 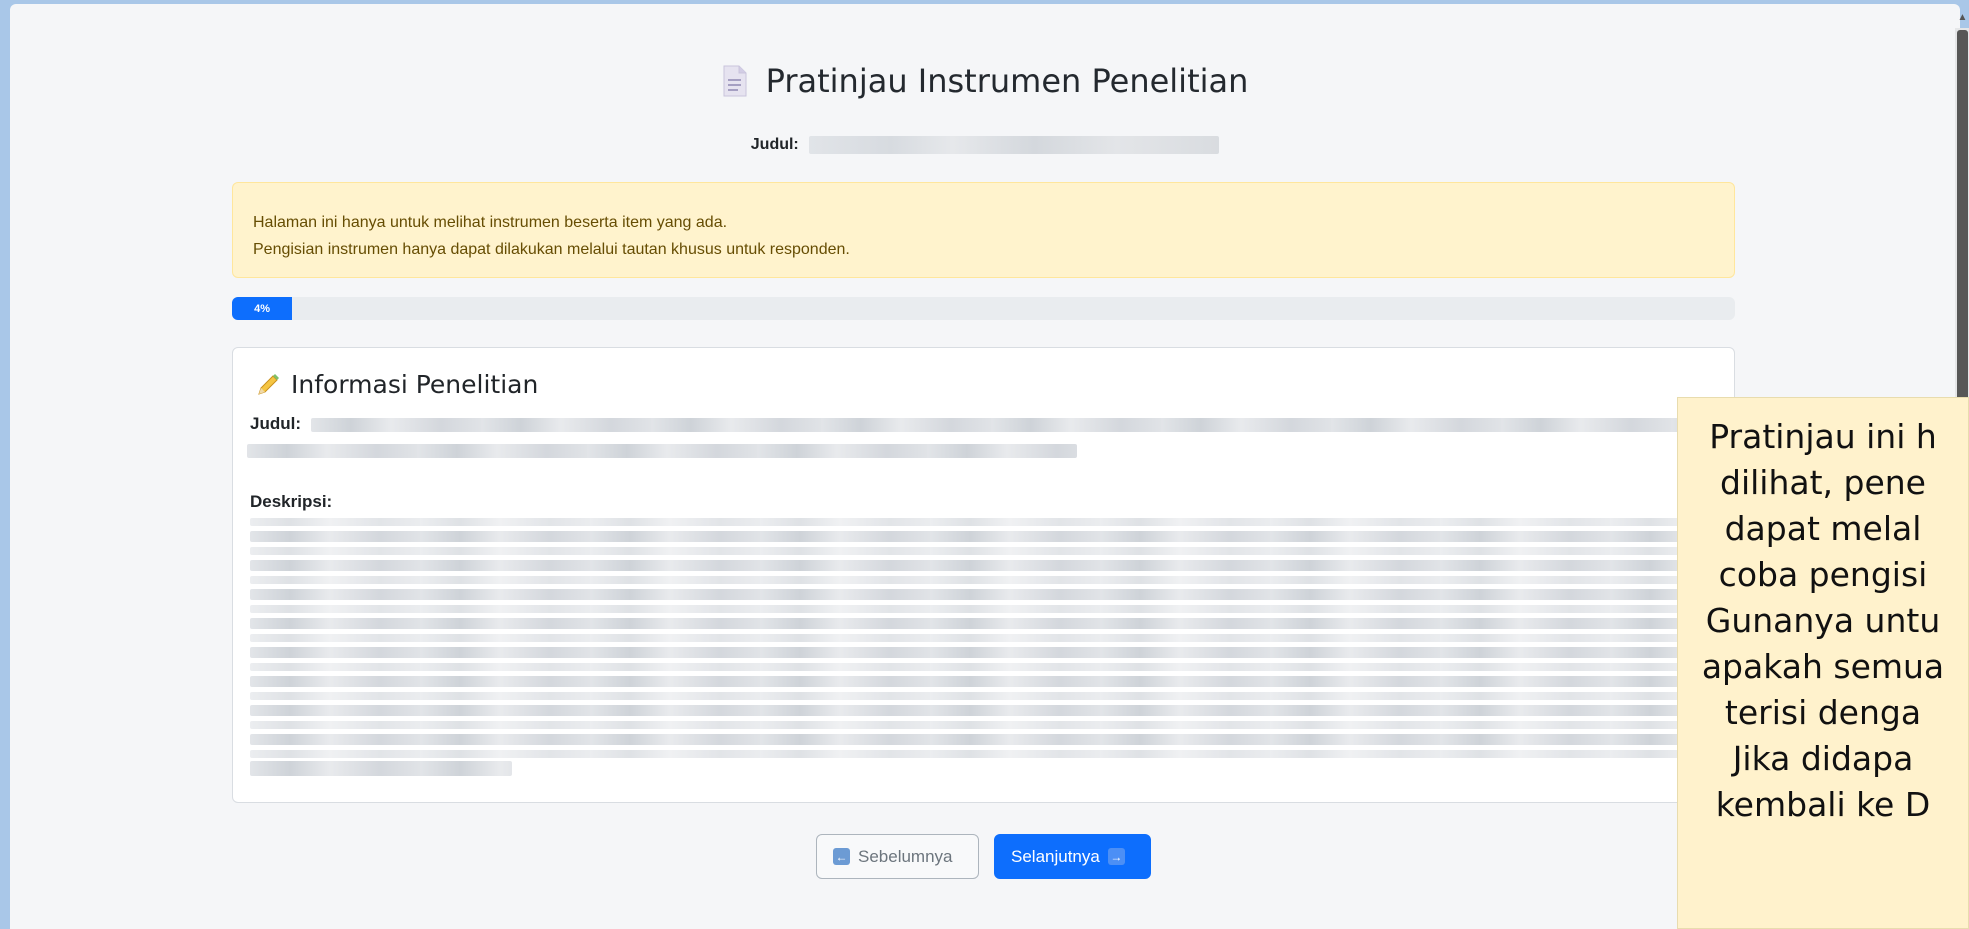 What do you see at coordinates (275, 423) in the screenshot?
I see `judul-label: Judul:` at bounding box center [275, 423].